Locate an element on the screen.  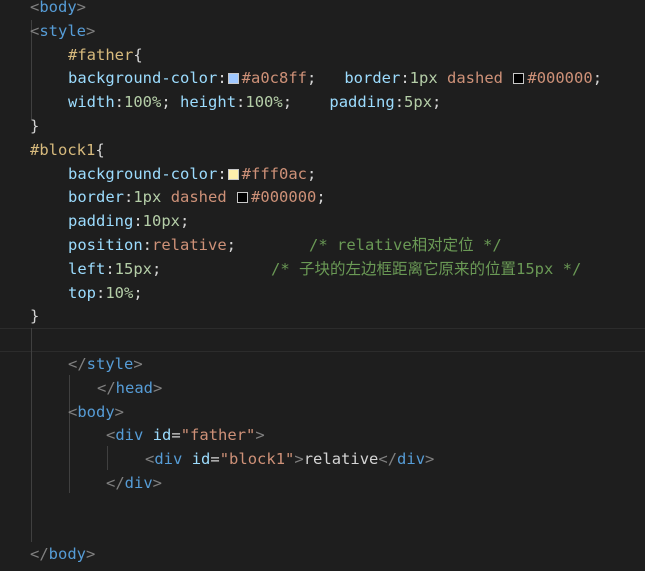
token: relative is located at coordinates (341, 459).